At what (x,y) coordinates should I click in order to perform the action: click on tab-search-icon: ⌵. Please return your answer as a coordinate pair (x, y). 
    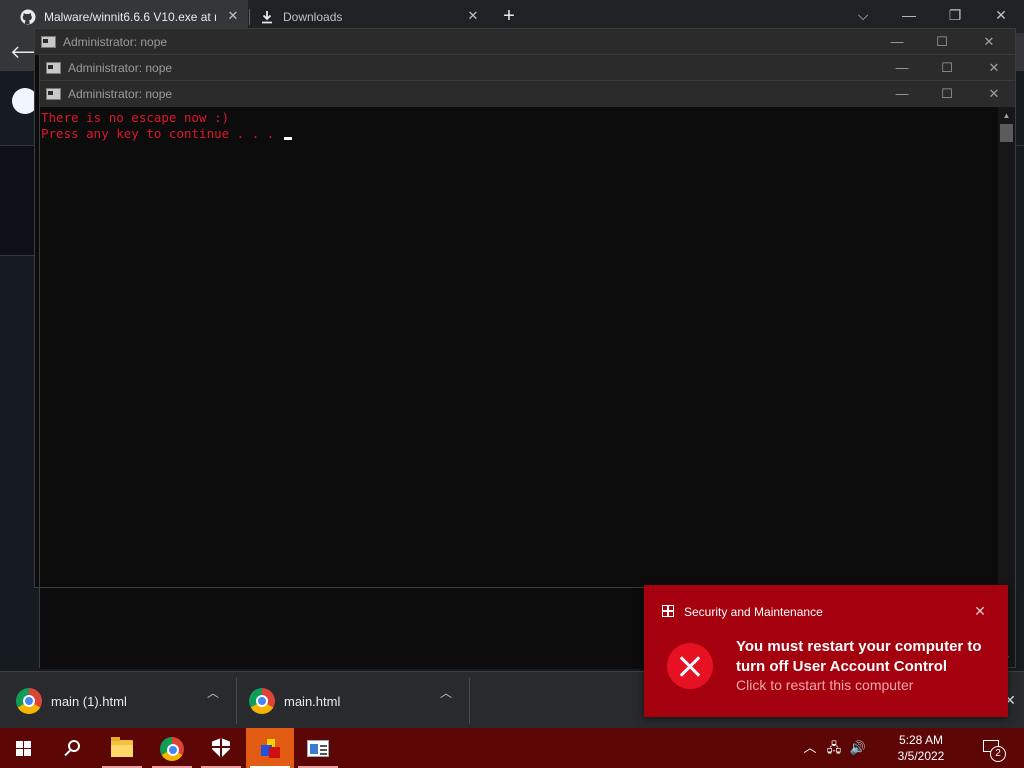
    Looking at the image, I should click on (863, 15).